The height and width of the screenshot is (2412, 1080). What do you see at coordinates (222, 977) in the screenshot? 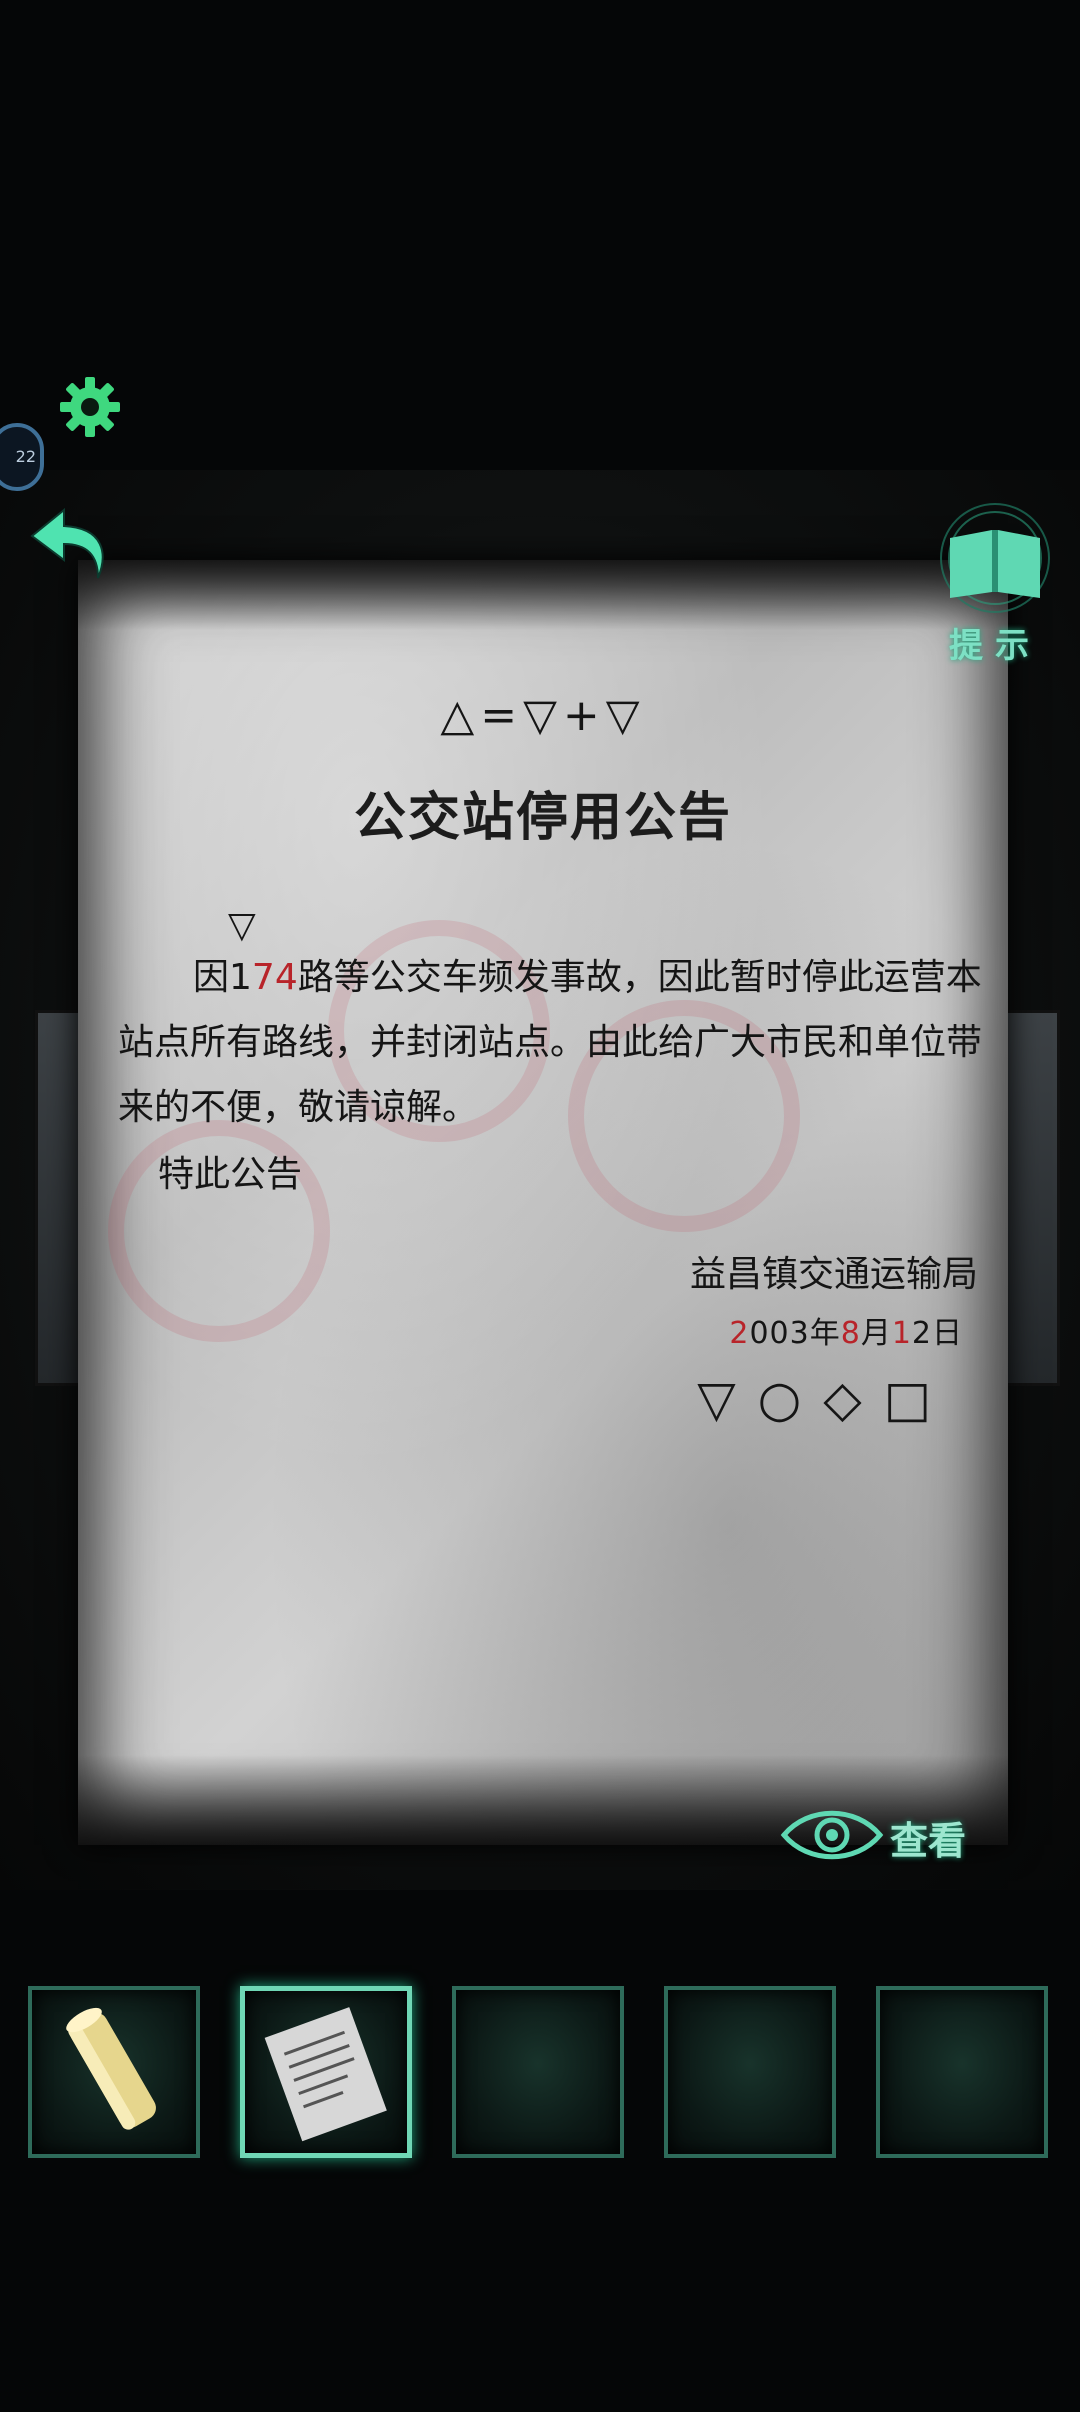
I see `body-seg-1: 因1` at bounding box center [222, 977].